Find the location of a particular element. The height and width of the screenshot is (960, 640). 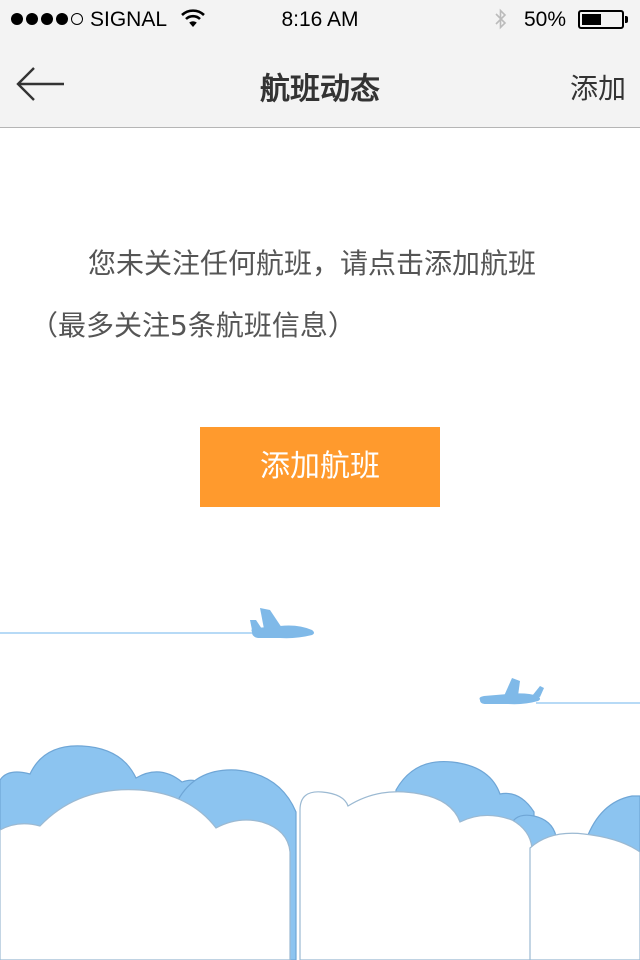

add-flight-link: 添加航班 is located at coordinates (480, 263).